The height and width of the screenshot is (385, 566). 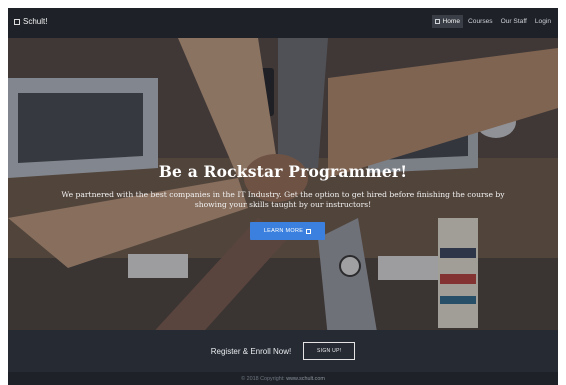 What do you see at coordinates (305, 379) in the screenshot?
I see `footer-link: www.schult.com` at bounding box center [305, 379].